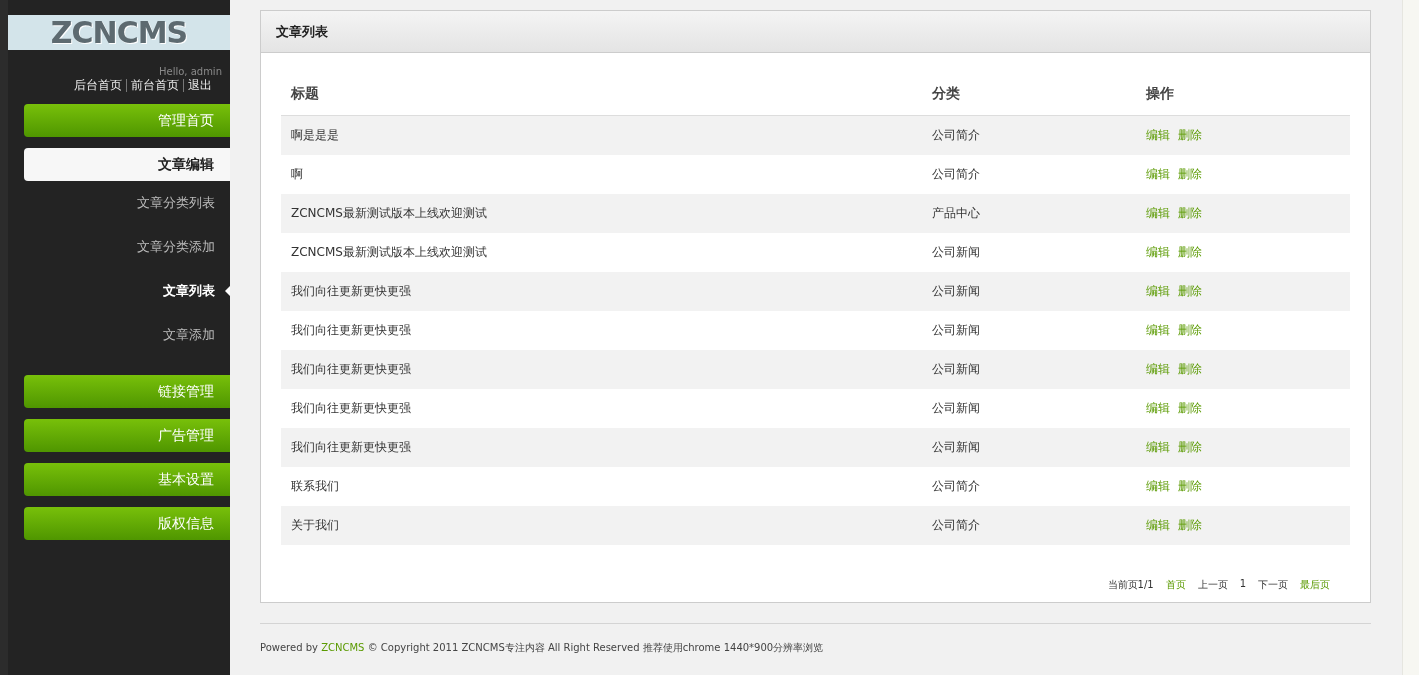 The width and height of the screenshot is (1419, 675). I want to click on column-header: 分类, so click(1029, 94).